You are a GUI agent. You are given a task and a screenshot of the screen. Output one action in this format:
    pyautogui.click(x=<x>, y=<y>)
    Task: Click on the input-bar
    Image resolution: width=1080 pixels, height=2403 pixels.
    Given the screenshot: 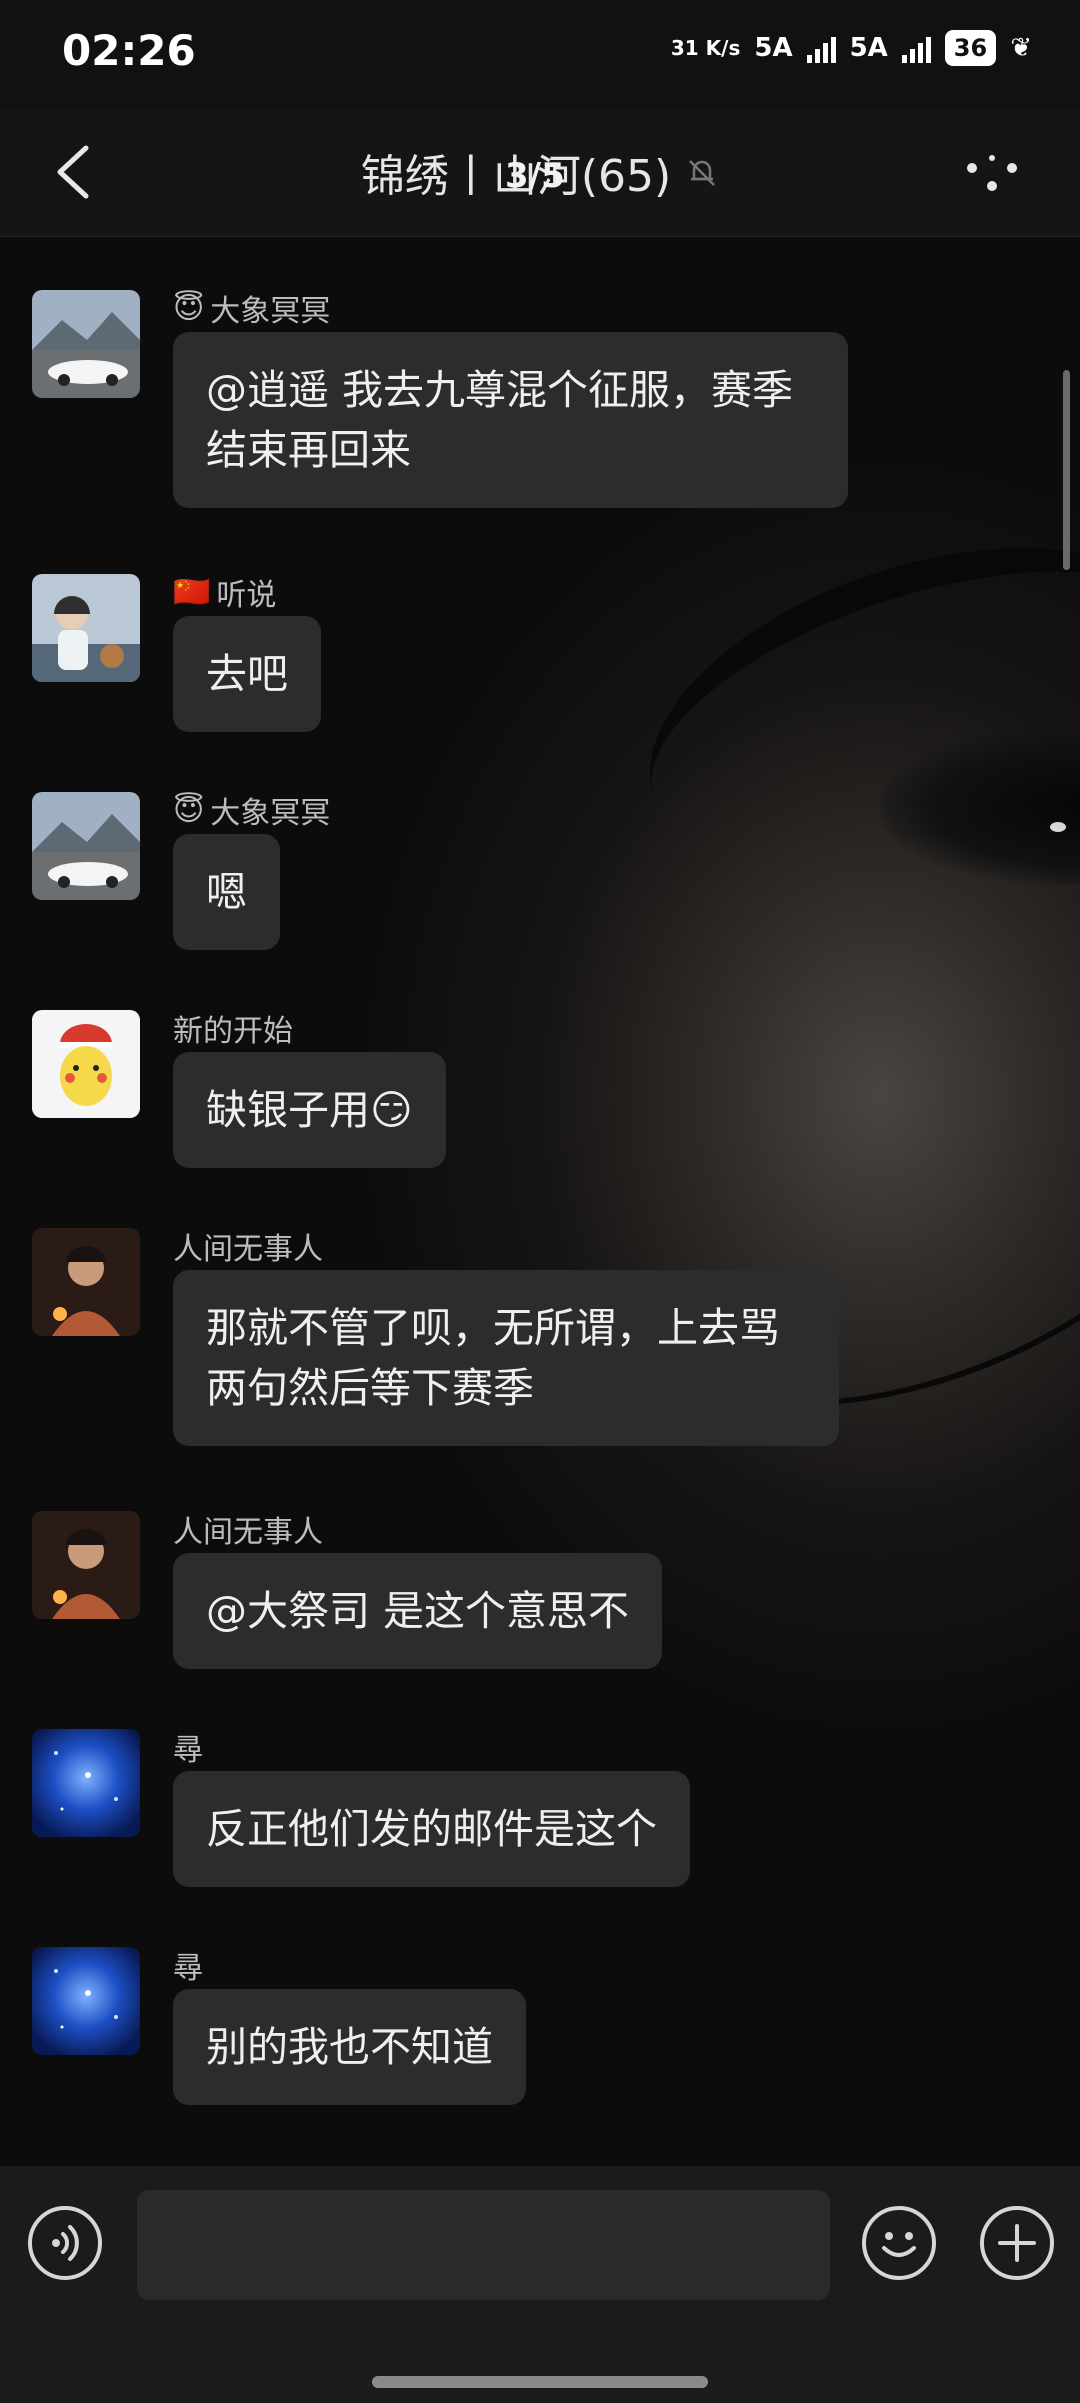 What is the action you would take?
    pyautogui.click(x=540, y=2251)
    